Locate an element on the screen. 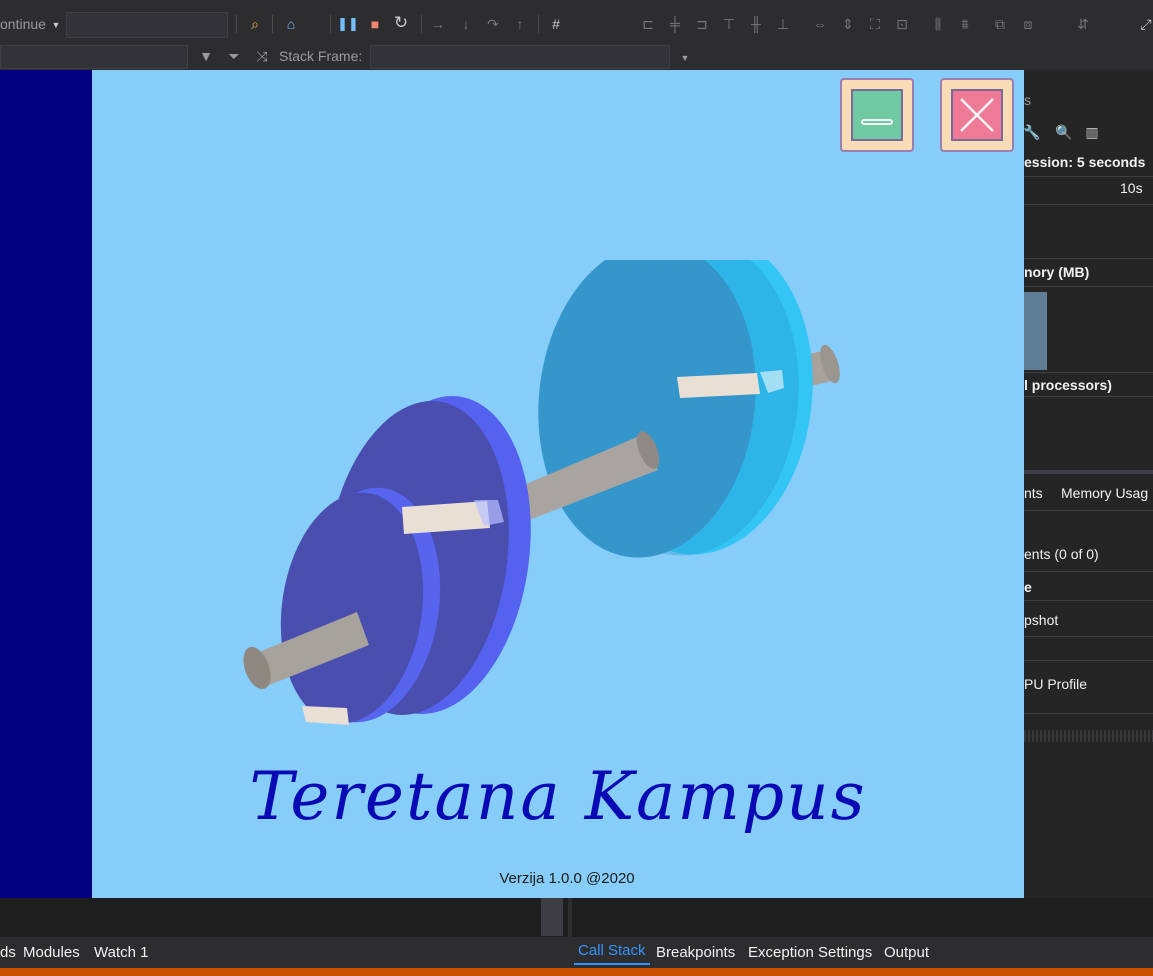  live-share-icon: ⤢ is located at coordinates (1145, 24).